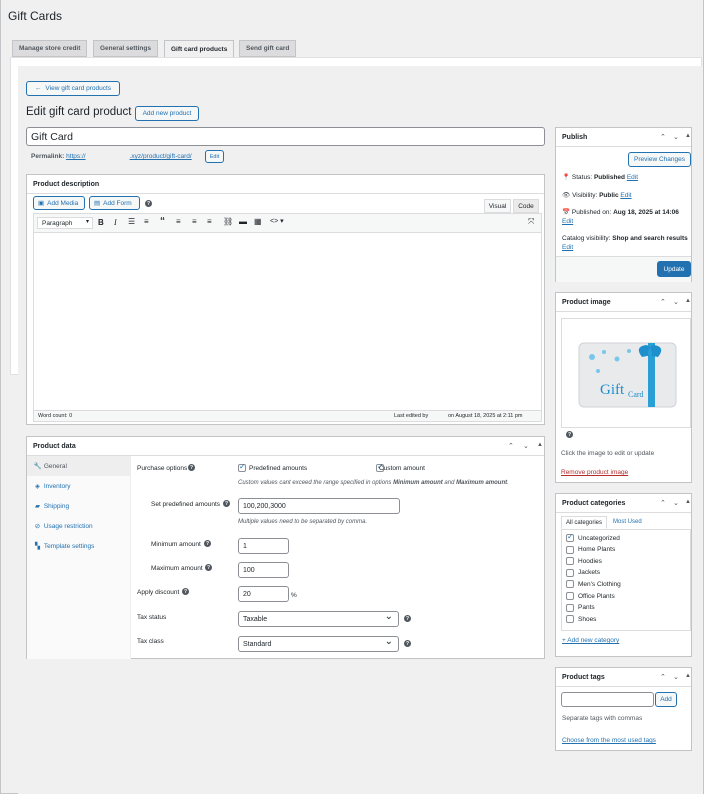  What do you see at coordinates (584, 522) in the screenshot?
I see `tab-all-categories: All categories` at bounding box center [584, 522].